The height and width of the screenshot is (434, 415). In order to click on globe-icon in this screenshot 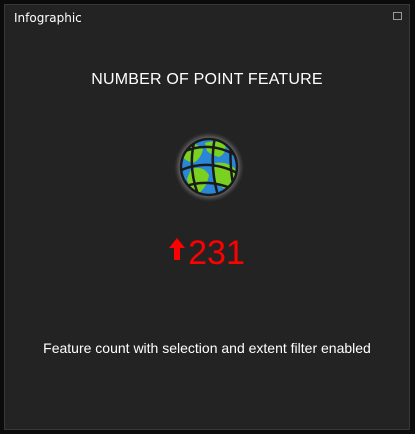, I will do `click(209, 167)`.